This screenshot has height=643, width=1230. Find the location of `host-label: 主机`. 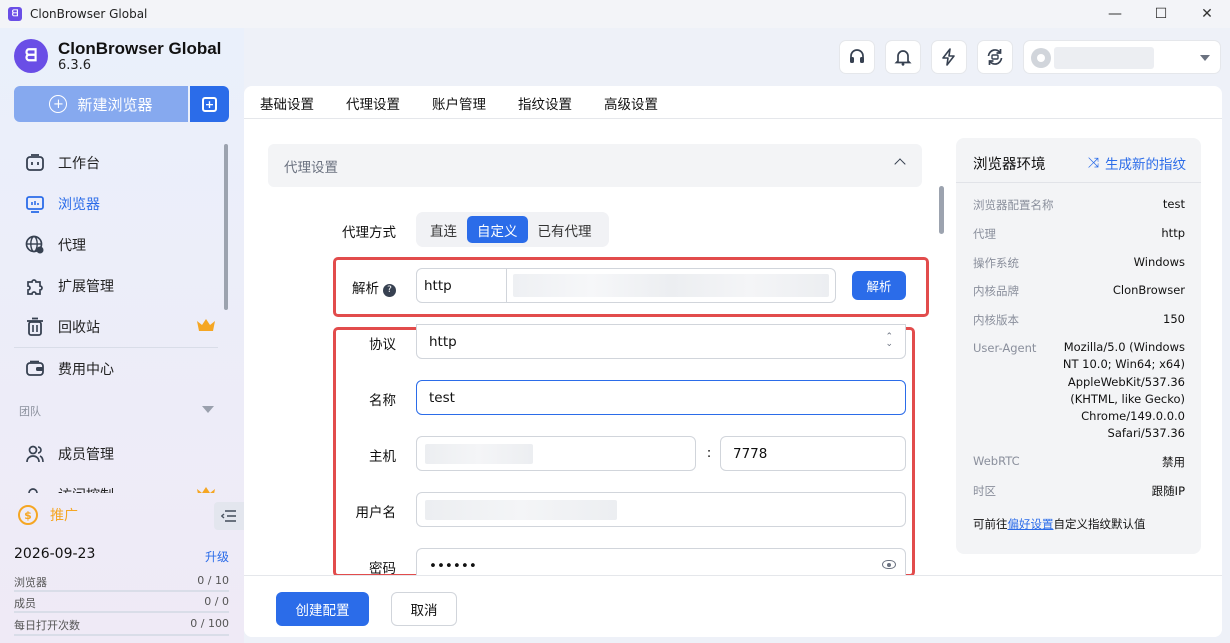

host-label: 主机 is located at coordinates (382, 457).